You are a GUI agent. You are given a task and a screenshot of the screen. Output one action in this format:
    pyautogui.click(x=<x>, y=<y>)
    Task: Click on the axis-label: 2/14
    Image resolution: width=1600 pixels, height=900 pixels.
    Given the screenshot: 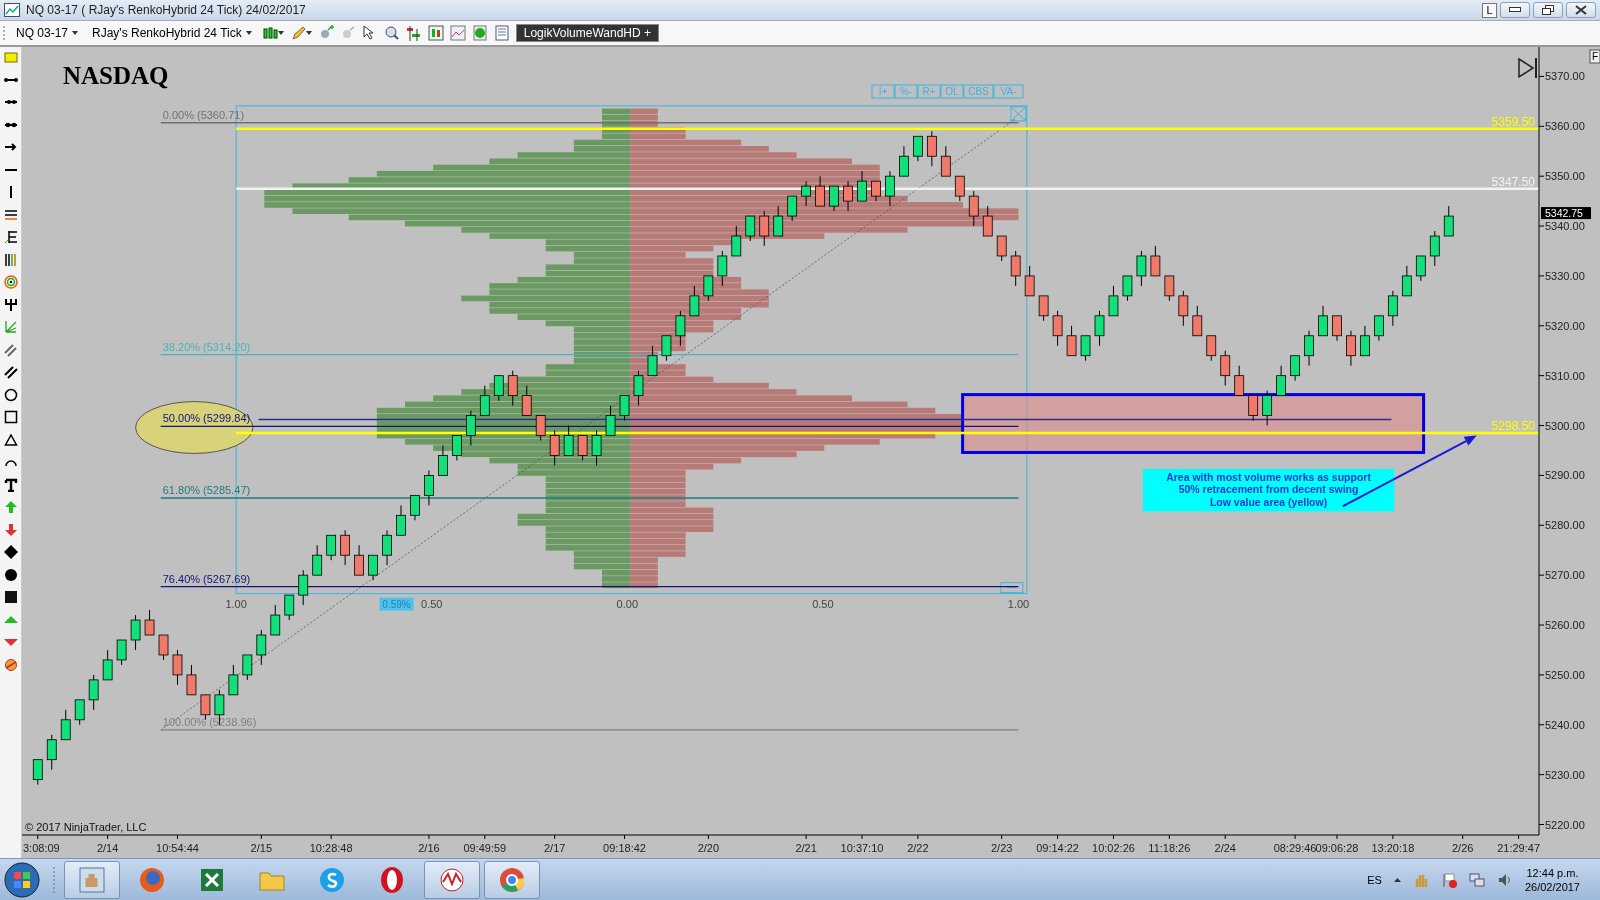 What is the action you would take?
    pyautogui.click(x=107, y=848)
    